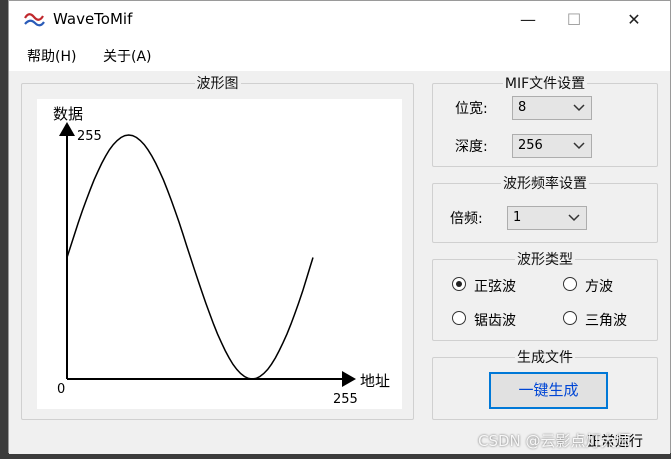  Describe the element at coordinates (68, 114) in the screenshot. I see `y-axis-label: 数据` at that location.